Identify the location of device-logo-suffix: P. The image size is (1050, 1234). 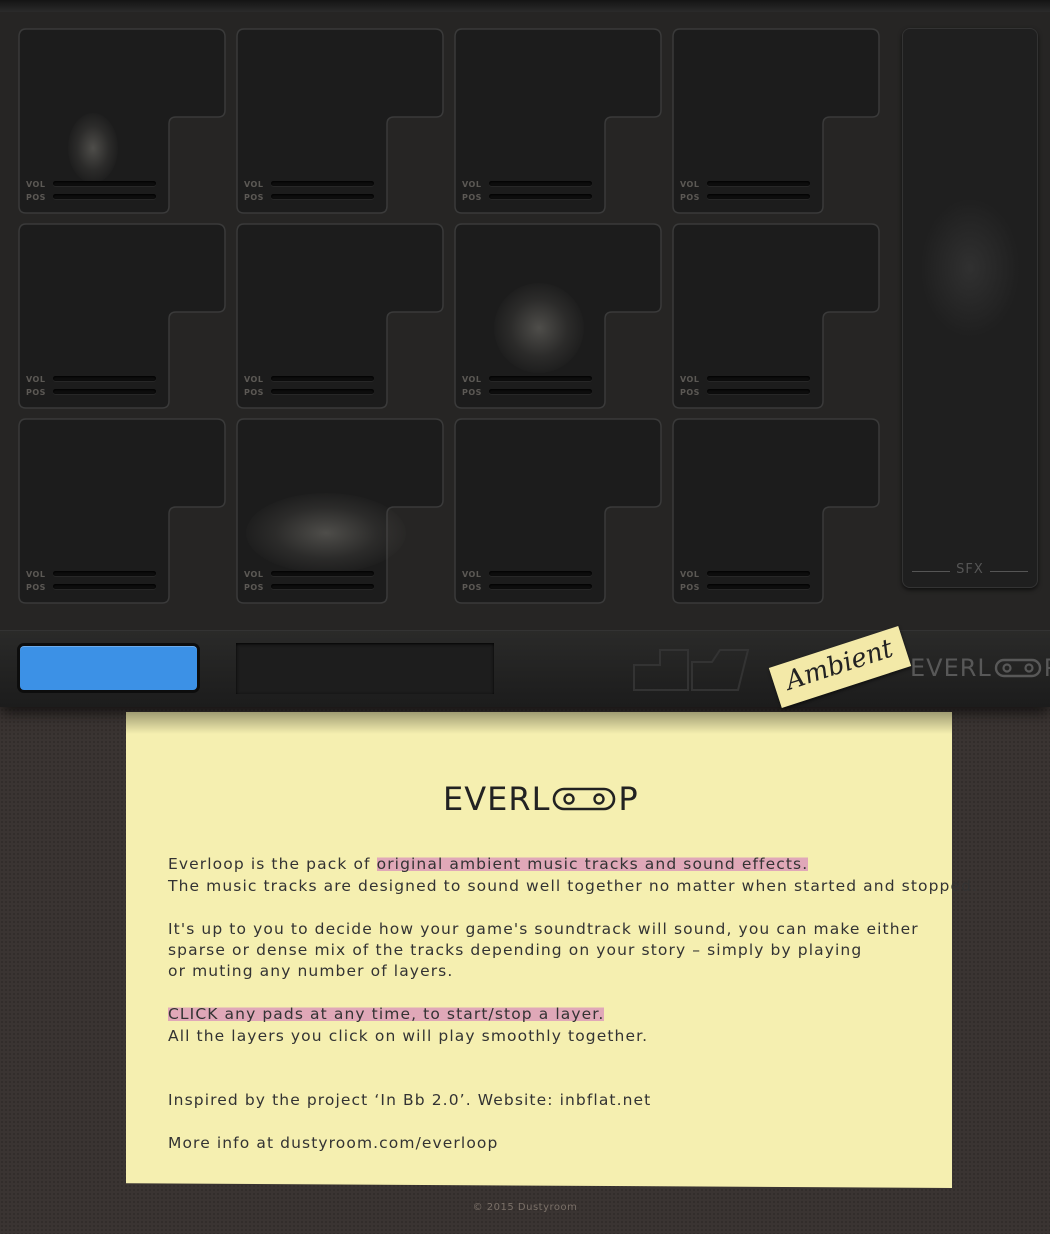
(1047, 668).